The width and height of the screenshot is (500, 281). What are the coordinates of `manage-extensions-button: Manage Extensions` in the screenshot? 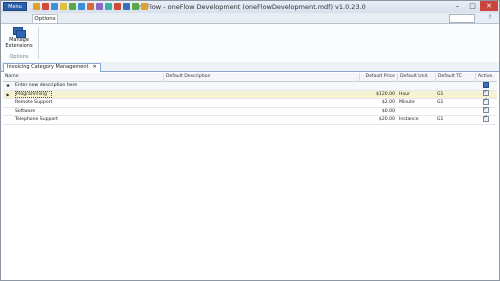 It's located at (19, 40).